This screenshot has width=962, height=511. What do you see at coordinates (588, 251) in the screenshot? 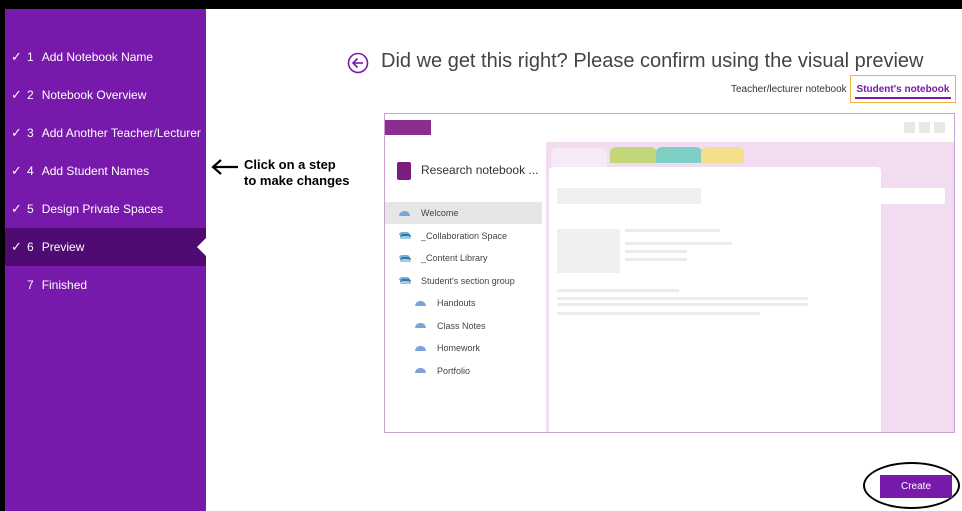
I see `placeholder-image` at bounding box center [588, 251].